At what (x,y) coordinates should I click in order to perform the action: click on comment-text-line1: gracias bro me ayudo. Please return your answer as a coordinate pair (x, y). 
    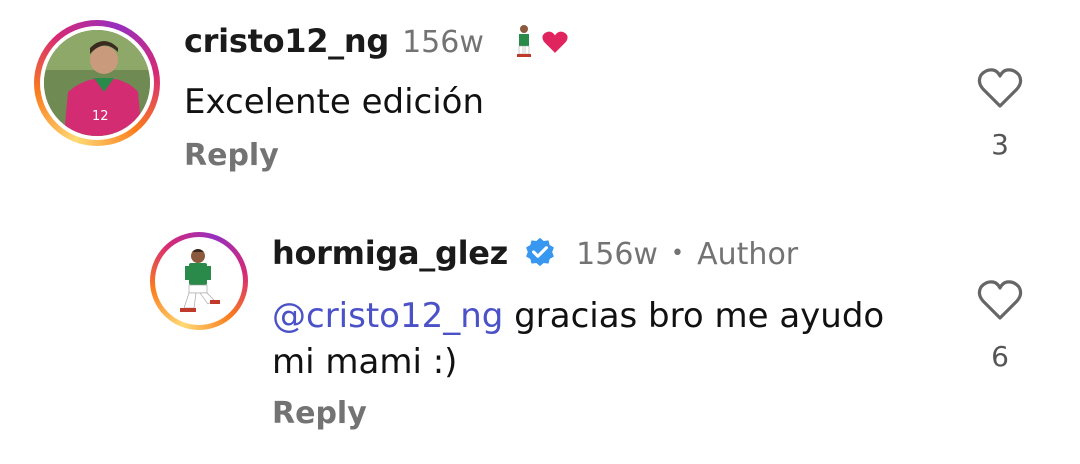
    Looking at the image, I should click on (694, 316).